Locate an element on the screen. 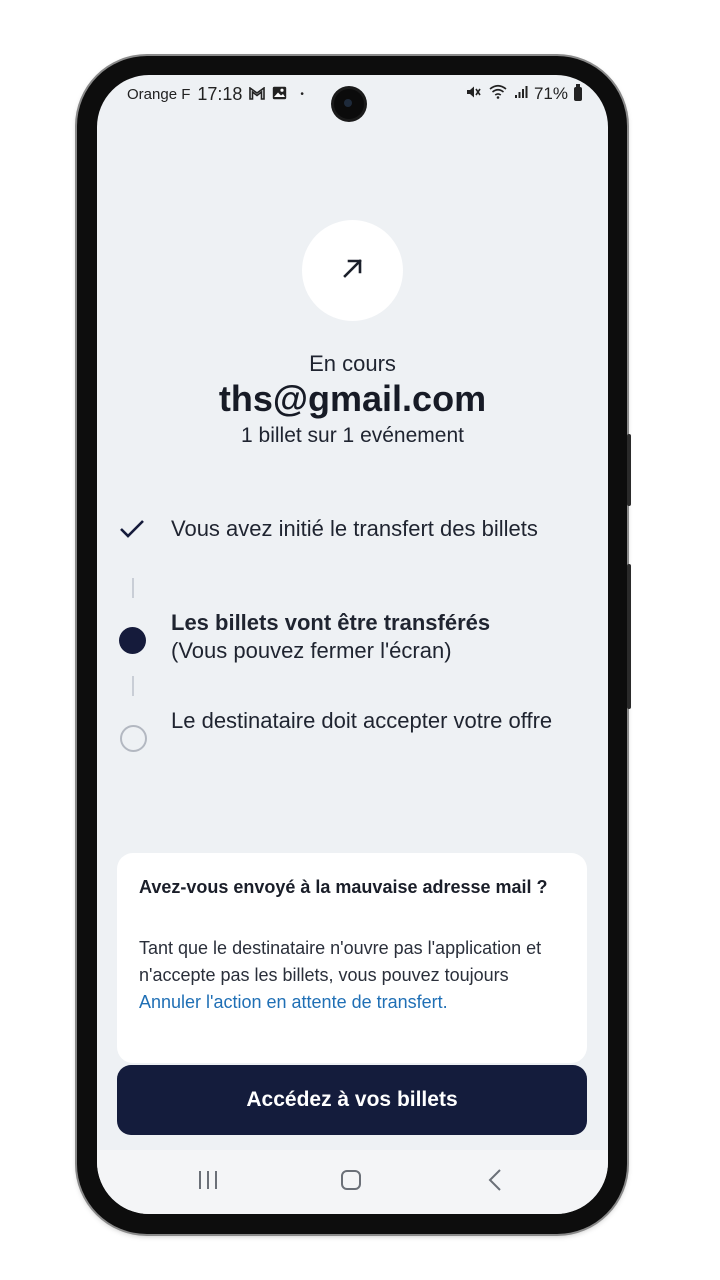  gallery-icon is located at coordinates (279, 94).